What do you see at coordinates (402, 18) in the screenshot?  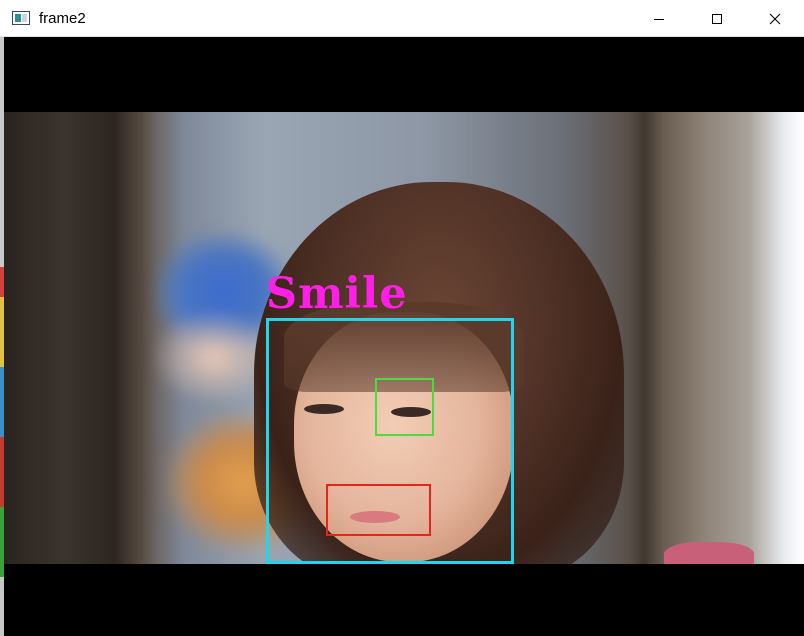 I see `title-bar: frame2` at bounding box center [402, 18].